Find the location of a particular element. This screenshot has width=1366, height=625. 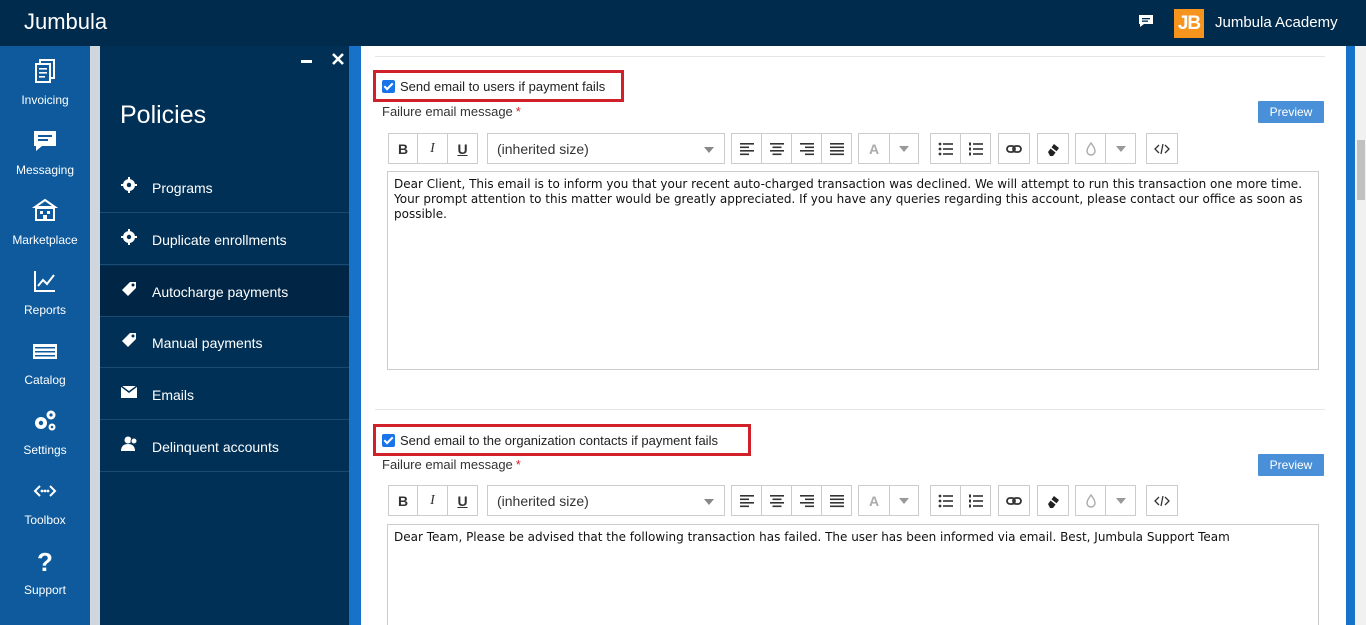

nav-messaging: Messaging is located at coordinates (45, 151).